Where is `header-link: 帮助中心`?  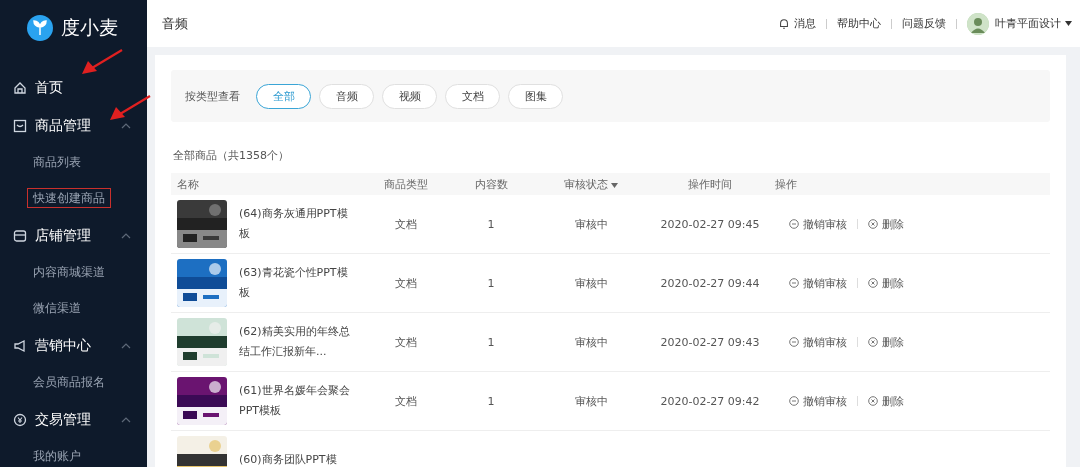 header-link: 帮助中心 is located at coordinates (859, 23).